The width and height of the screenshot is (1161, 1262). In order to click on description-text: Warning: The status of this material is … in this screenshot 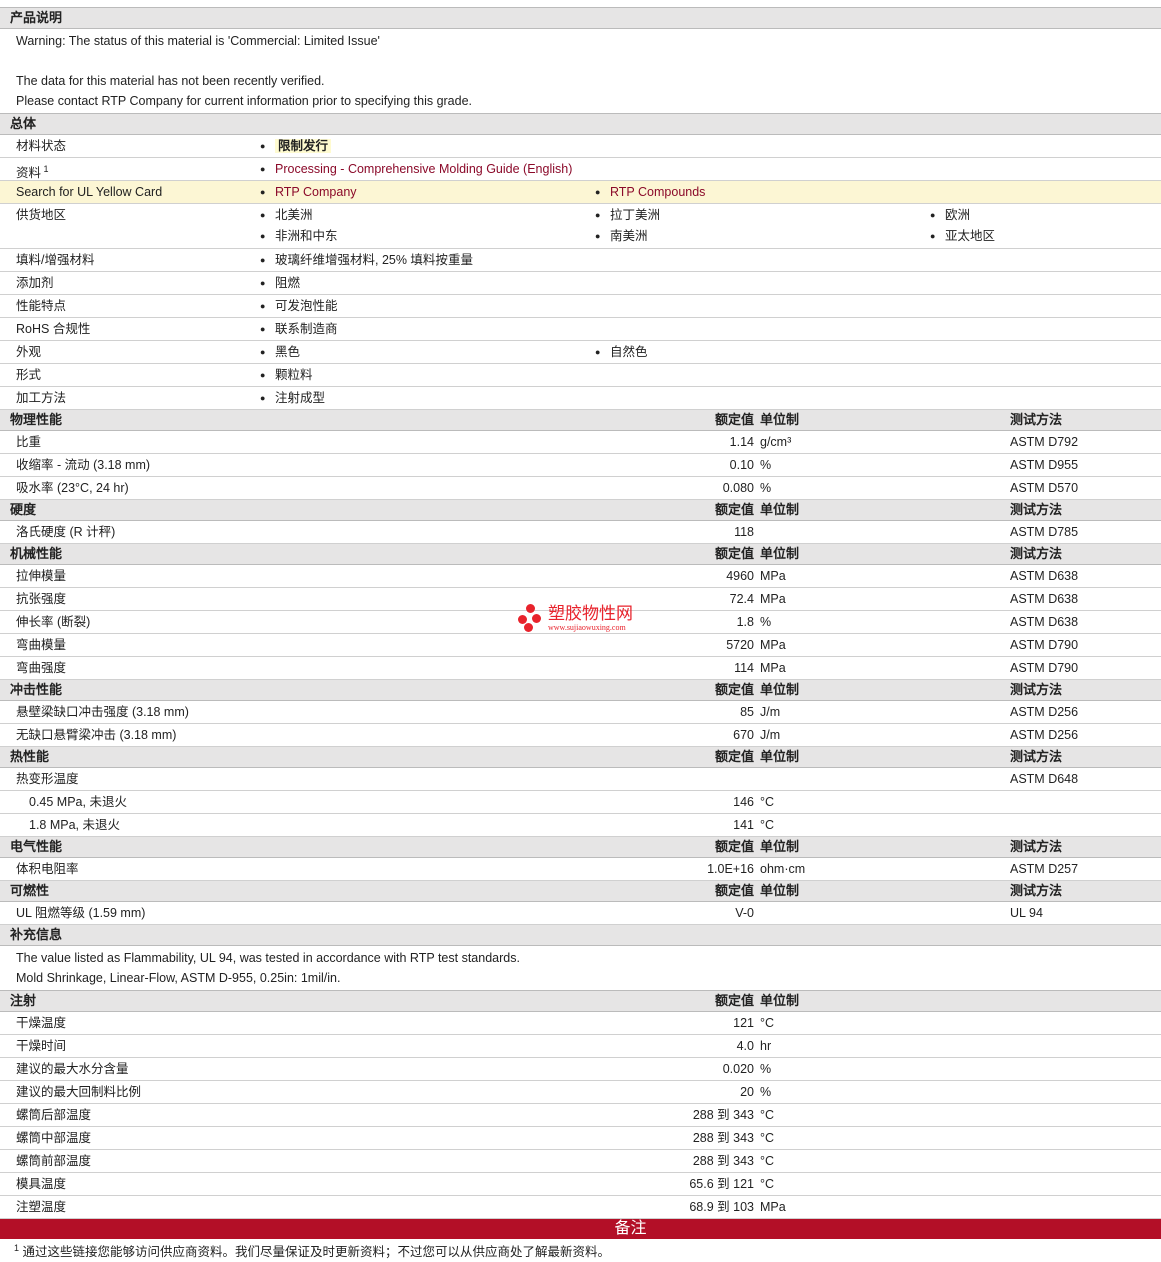, I will do `click(580, 71)`.